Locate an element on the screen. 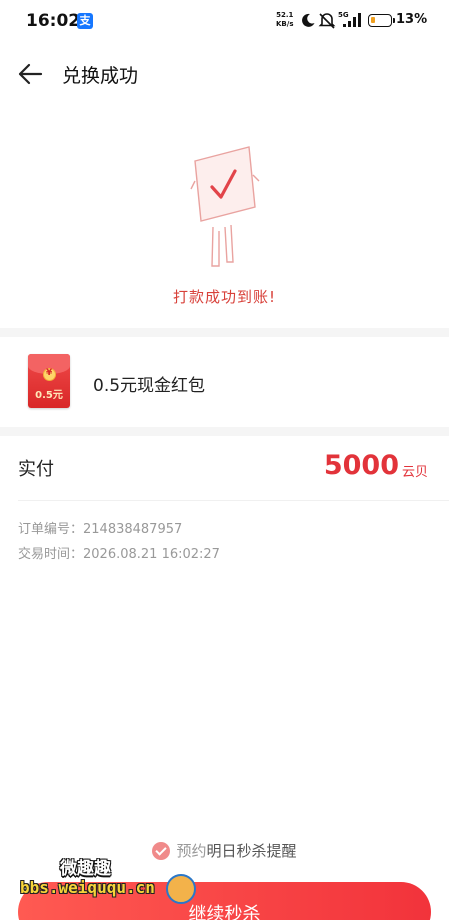 Image resolution: width=449 pixels, height=920 pixels. reminder-label: 明日秒杀提醒 is located at coordinates (251, 851).